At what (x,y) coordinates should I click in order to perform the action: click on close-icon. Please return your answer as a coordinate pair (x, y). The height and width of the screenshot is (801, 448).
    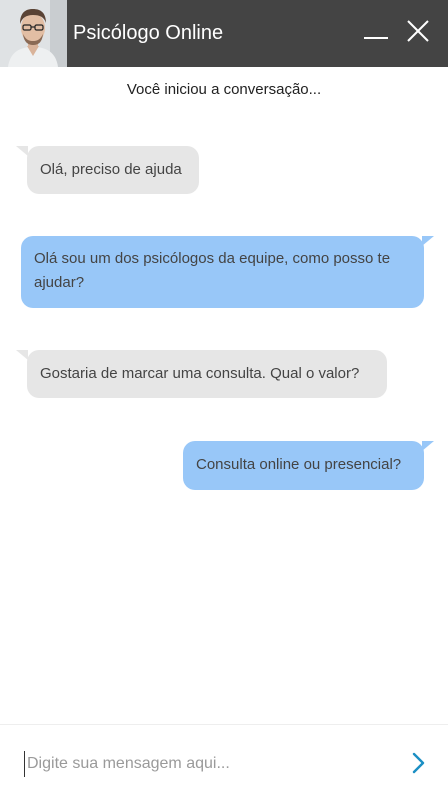
    Looking at the image, I should click on (418, 31).